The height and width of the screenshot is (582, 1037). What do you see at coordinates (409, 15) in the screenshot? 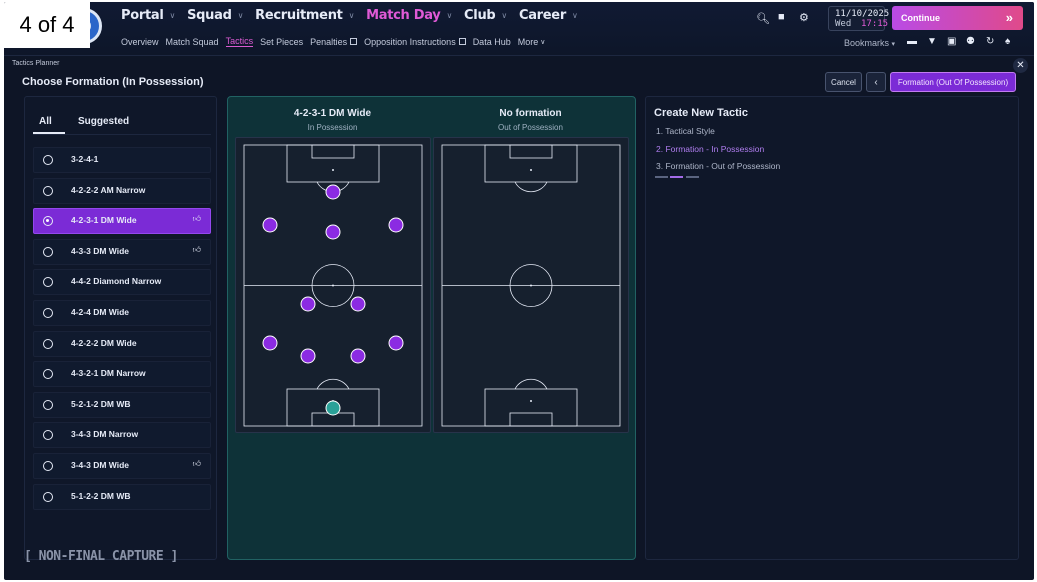
I see `nav-item-match-day: Match Day ∨` at bounding box center [409, 15].